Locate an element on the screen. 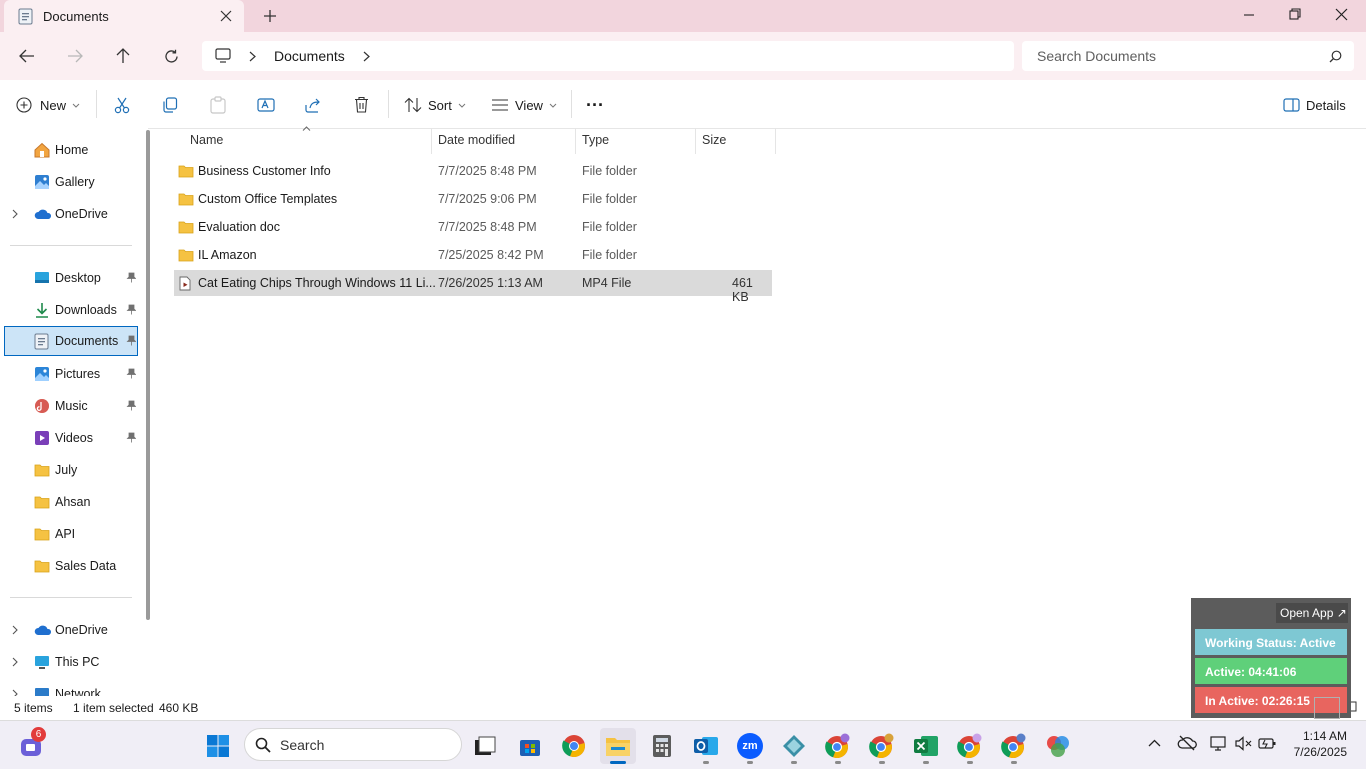 The height and width of the screenshot is (769, 1366). taskbar-file-explorer is located at coordinates (618, 746).